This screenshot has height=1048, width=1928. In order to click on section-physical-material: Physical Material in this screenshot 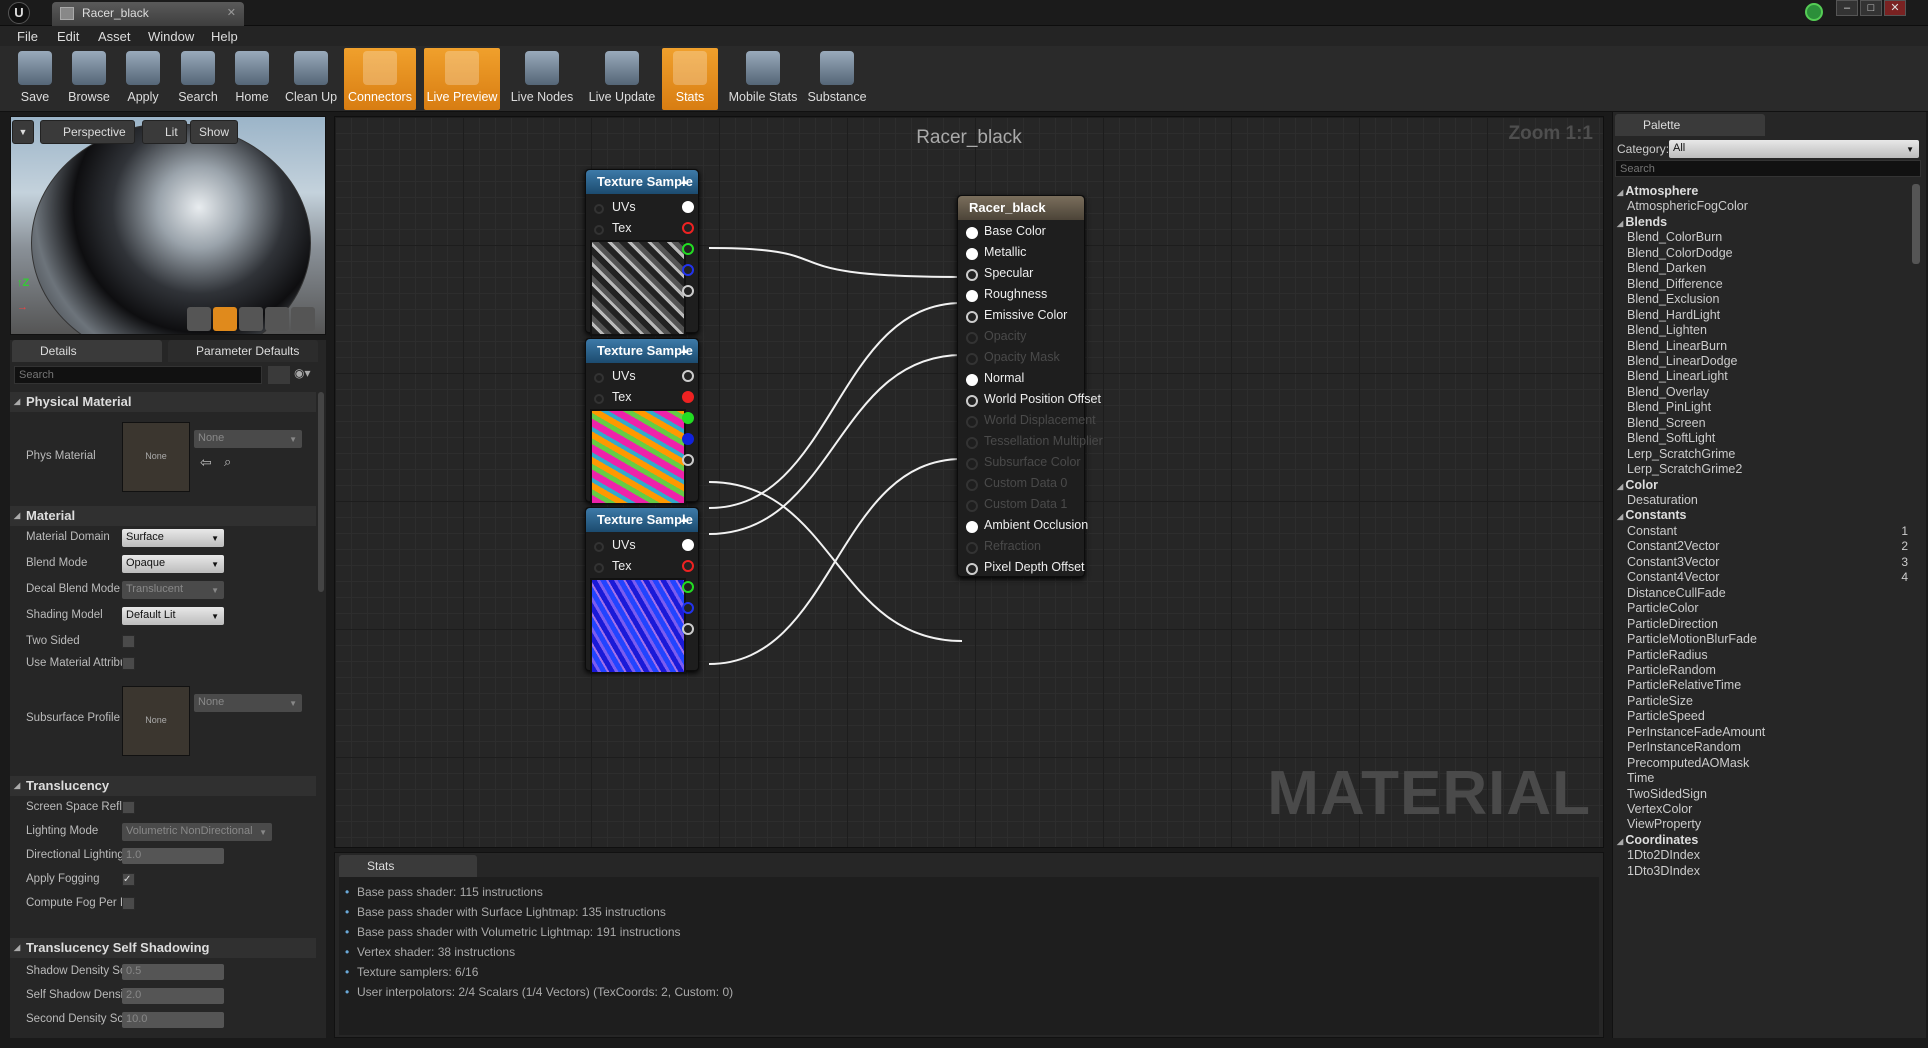, I will do `click(163, 402)`.